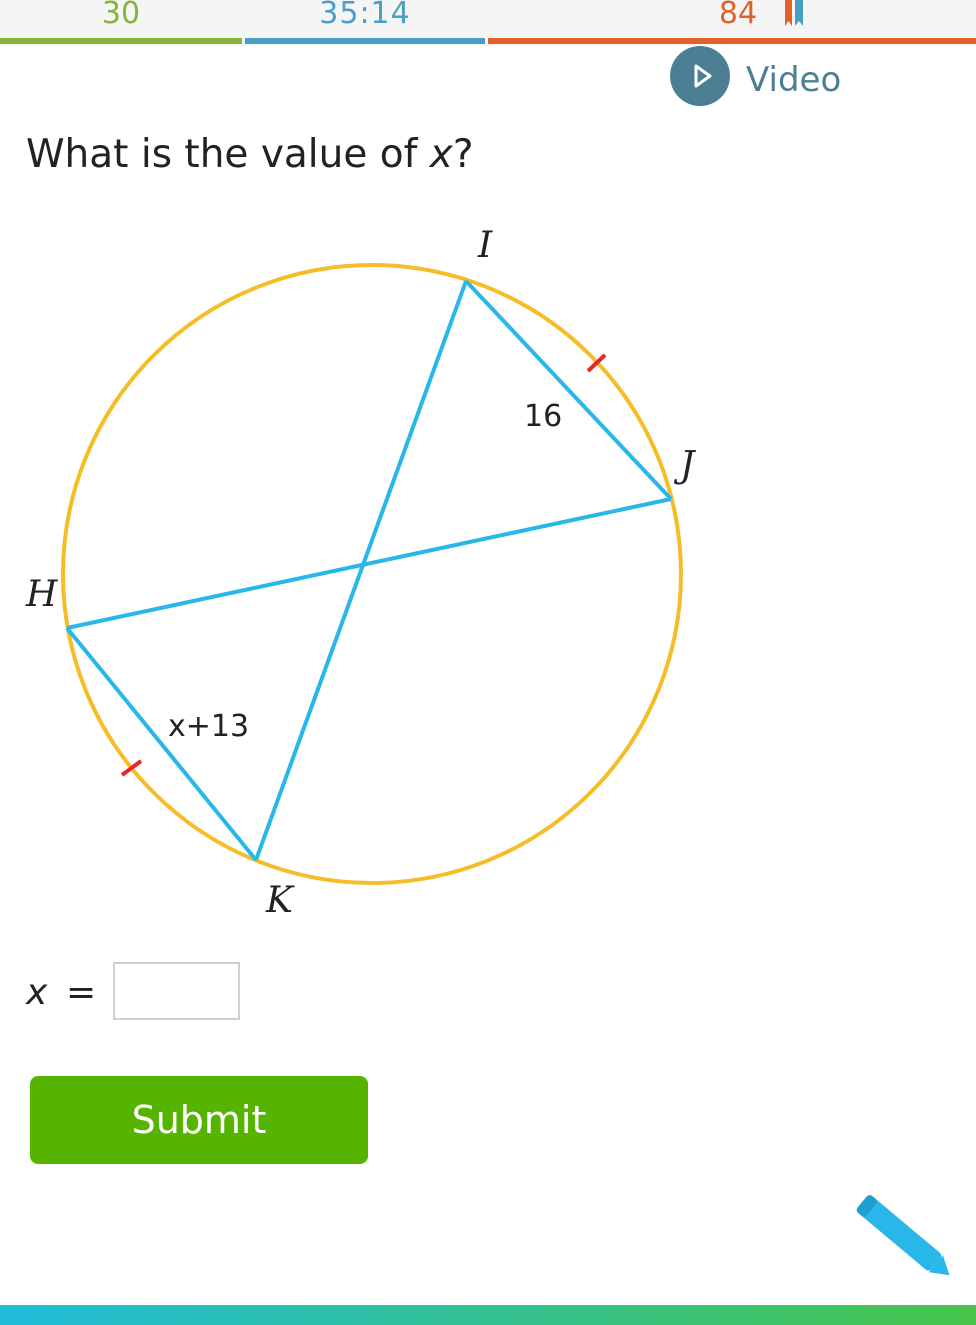  Describe the element at coordinates (365, 15) in the screenshot. I see `time-elapsed-value: 35:14` at that location.